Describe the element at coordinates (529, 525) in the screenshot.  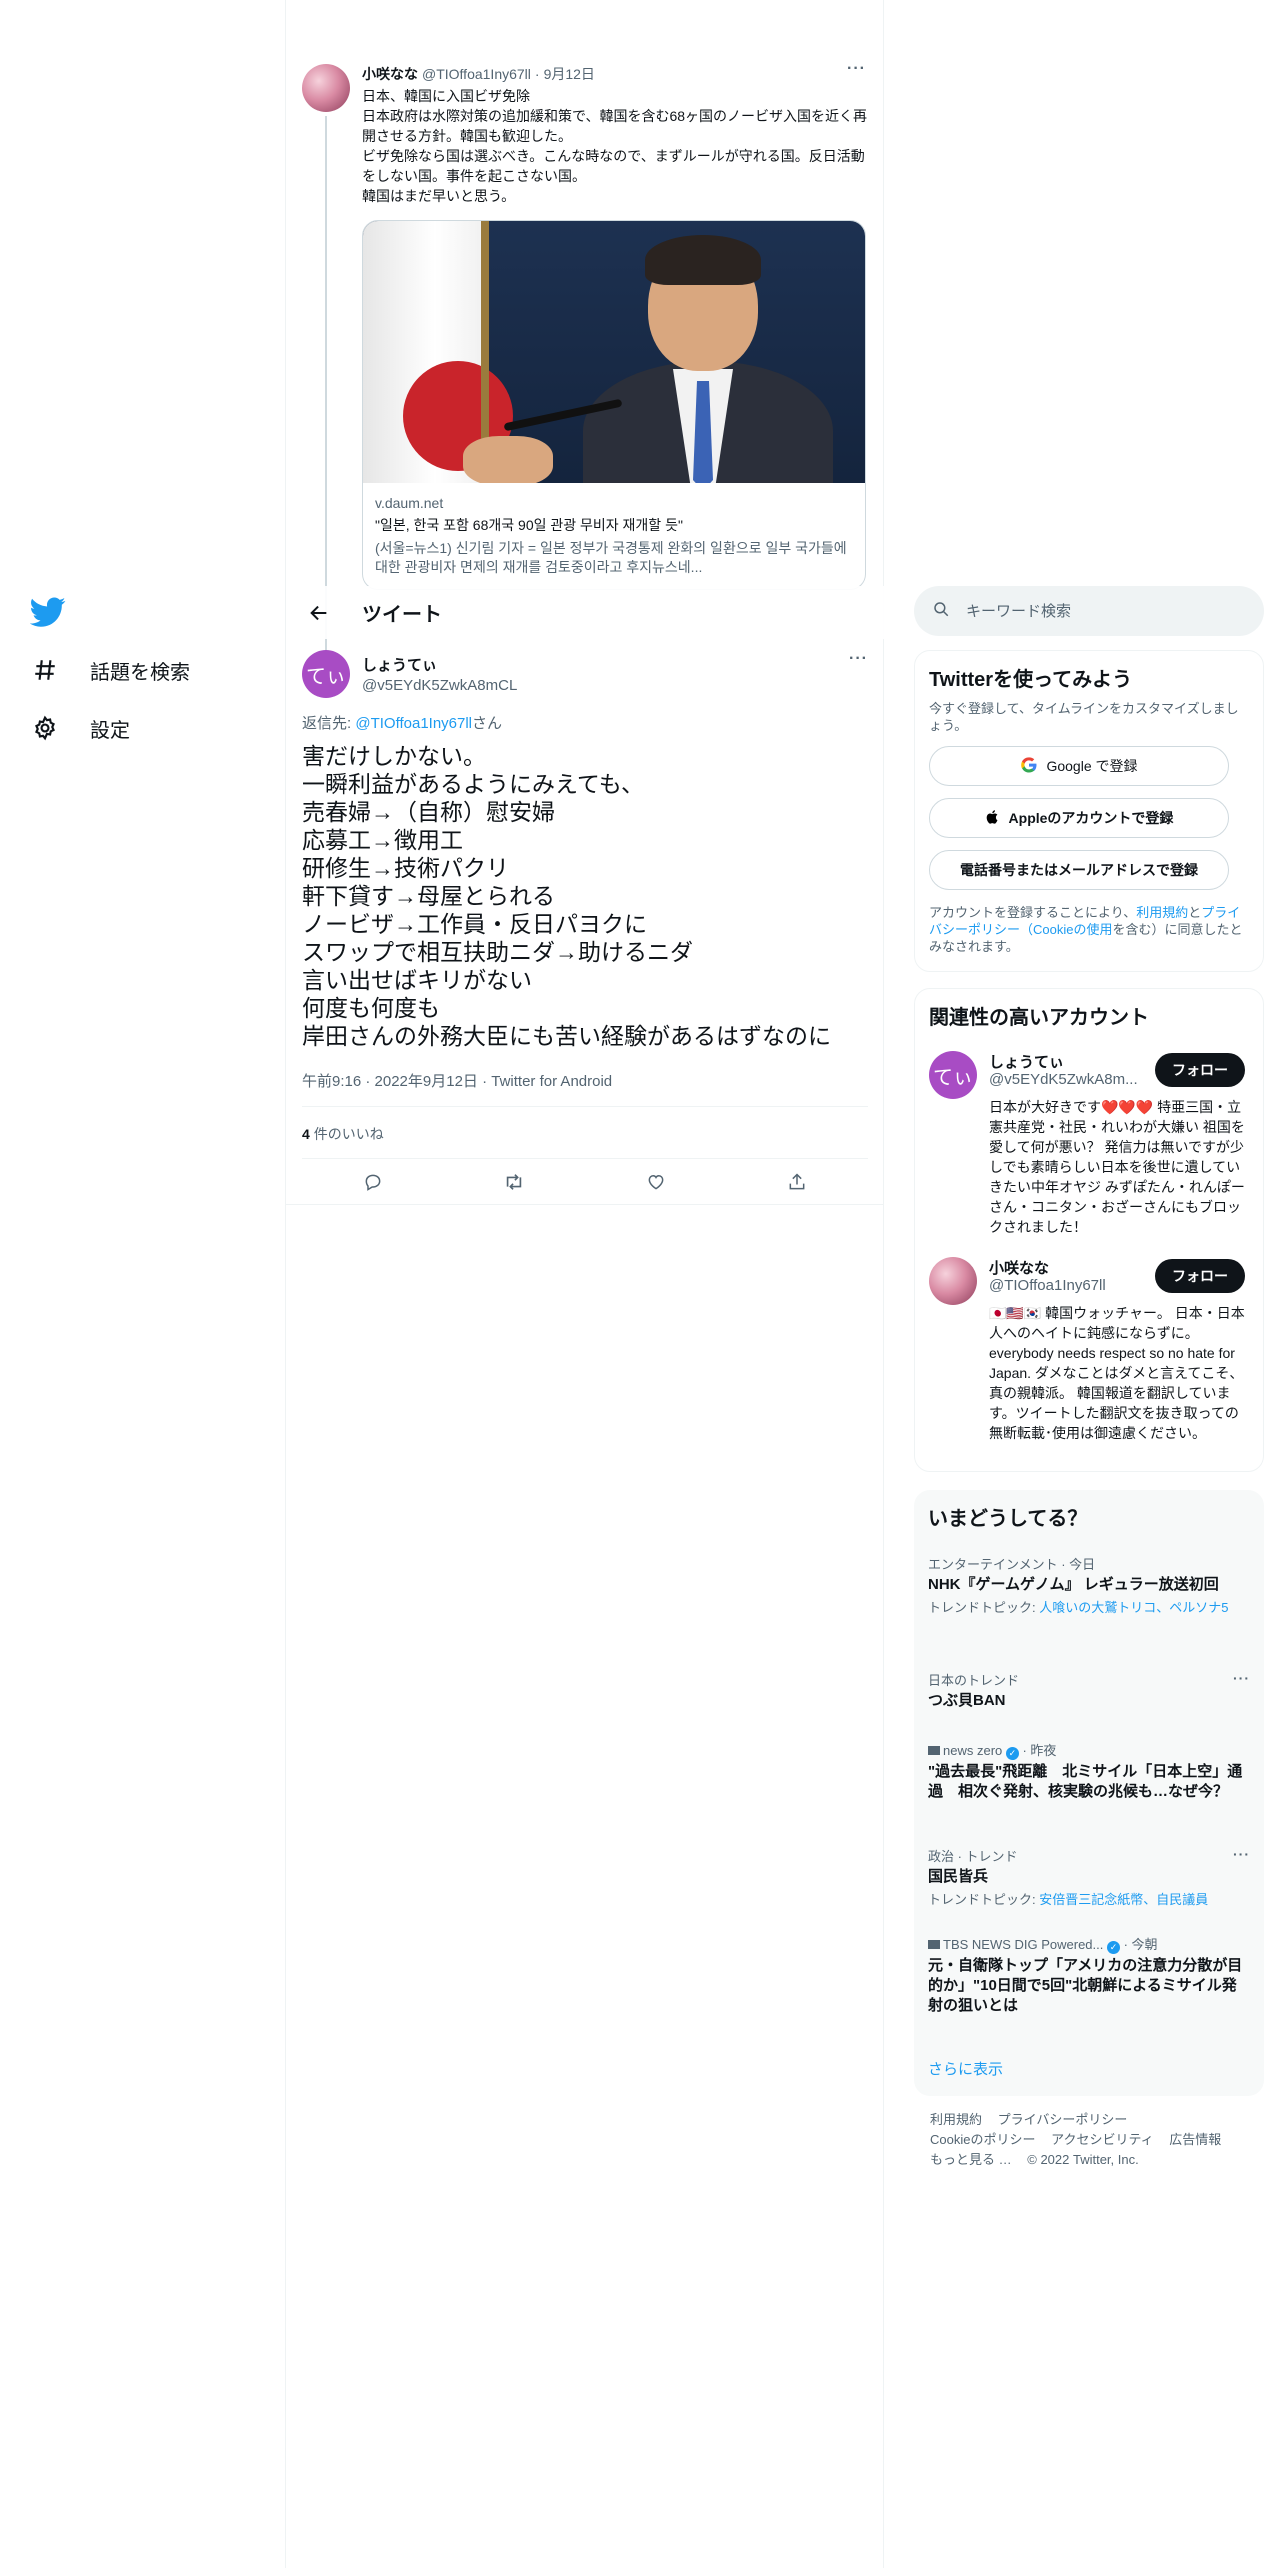
I see `card-title: "일본, 한국 포함 68개국 90일 관광 무비자 재개할 듯"` at that location.